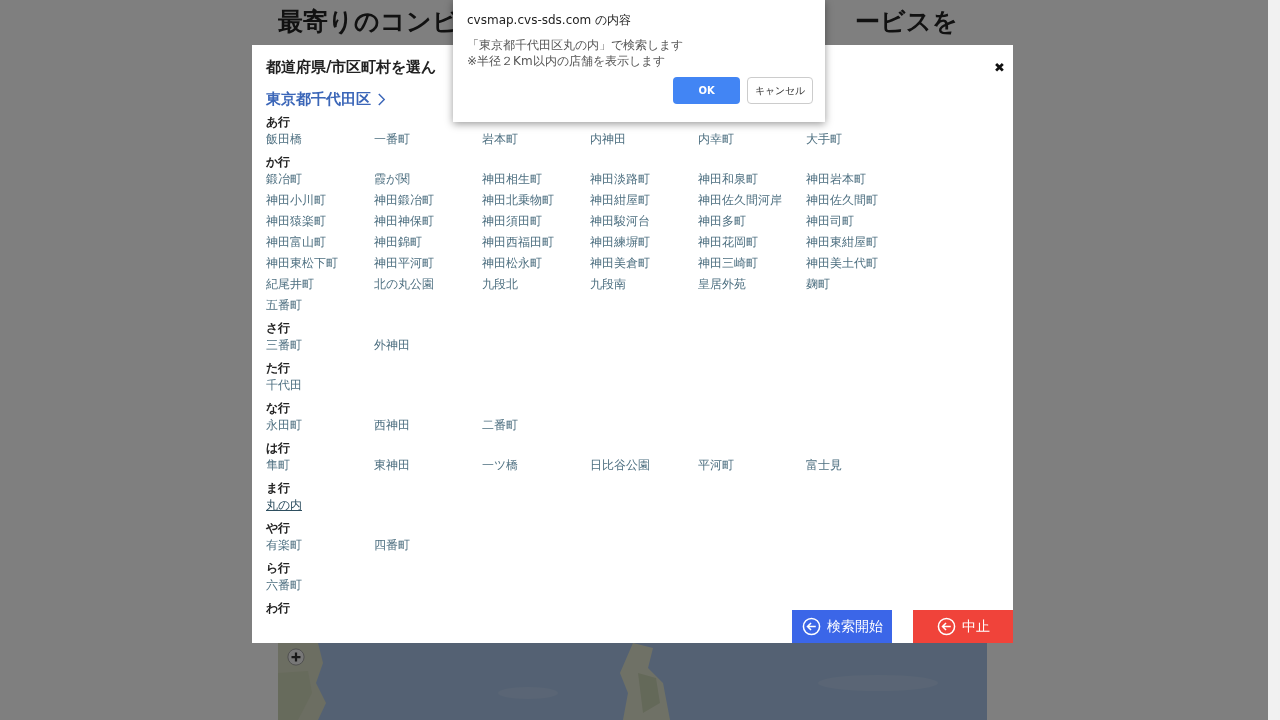 Image resolution: width=1280 pixels, height=720 pixels. What do you see at coordinates (728, 179) in the screenshot?
I see `area-link: 神田和泉町` at bounding box center [728, 179].